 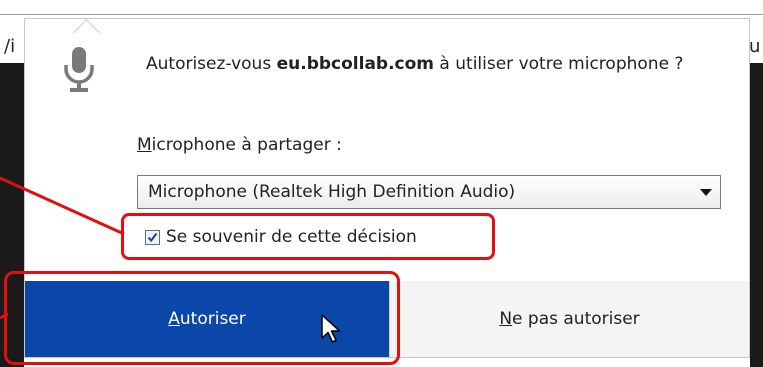 I want to click on annotation-pointers, so click(x=62, y=248).